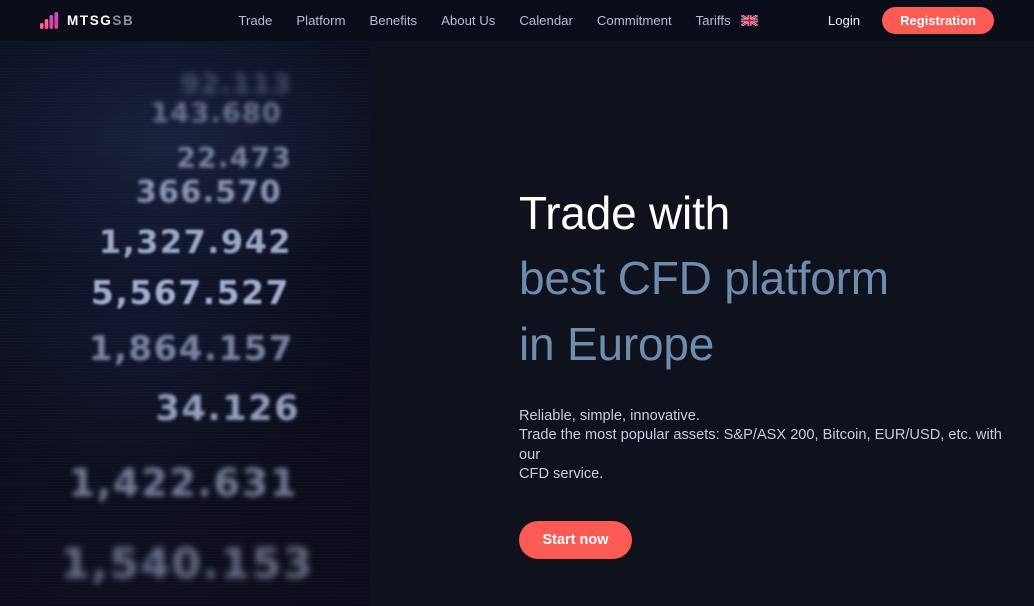  Describe the element at coordinates (844, 20) in the screenshot. I see `login-link: Login` at that location.